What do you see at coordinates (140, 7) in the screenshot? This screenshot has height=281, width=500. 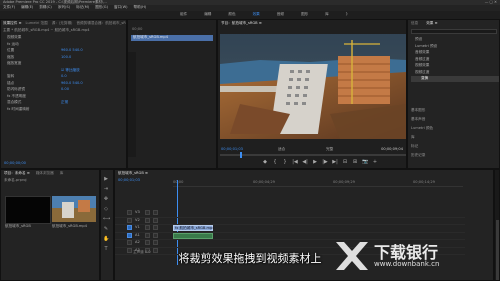 I see `menu-item: 帮助(H)` at bounding box center [140, 7].